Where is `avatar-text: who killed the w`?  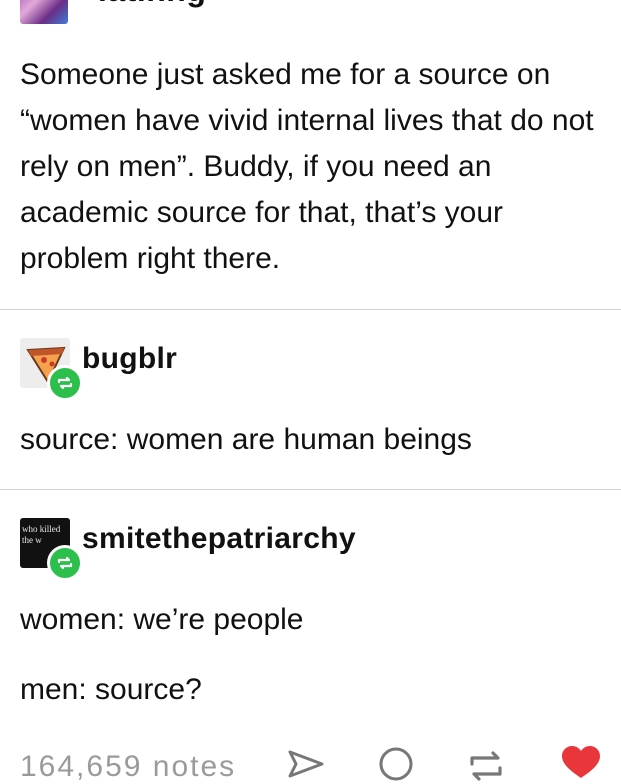 avatar-text: who killed the w is located at coordinates (41, 534).